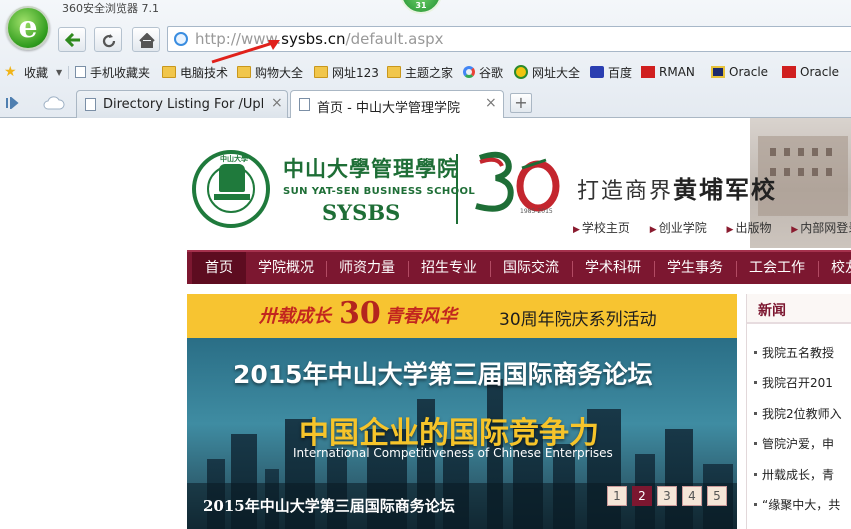 The height and width of the screenshot is (529, 851). Describe the element at coordinates (789, 72) in the screenshot. I see `red-c-icon` at that location.